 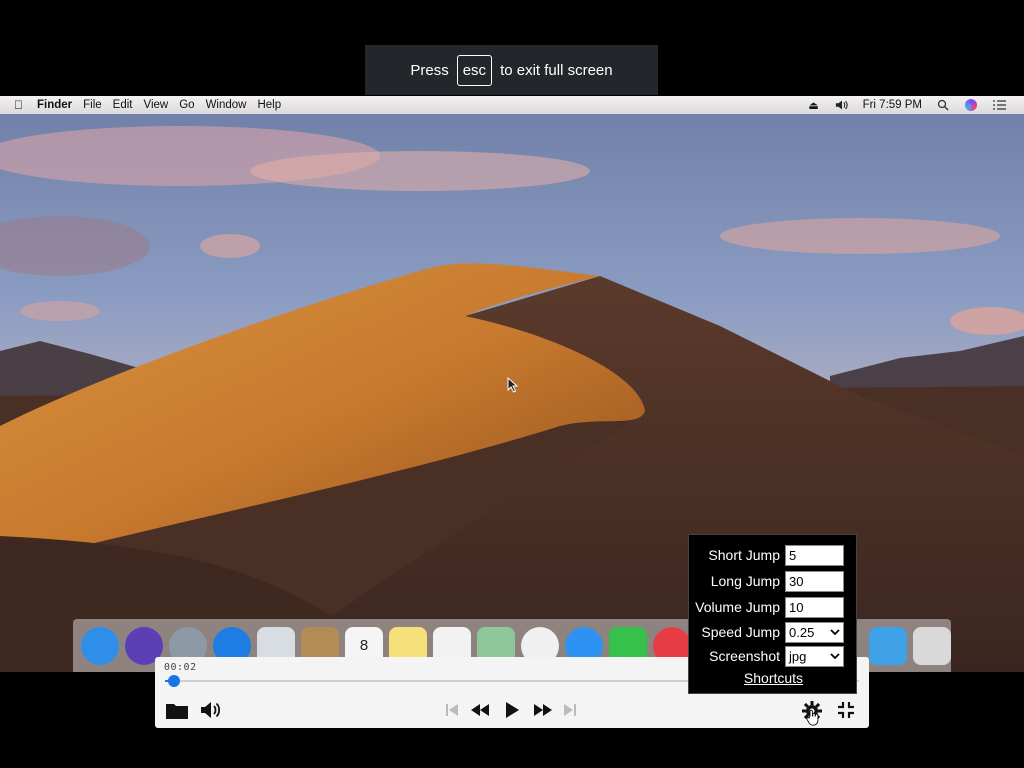 What do you see at coordinates (737, 607) in the screenshot?
I see `volume-jump-label: Volume Jump` at bounding box center [737, 607].